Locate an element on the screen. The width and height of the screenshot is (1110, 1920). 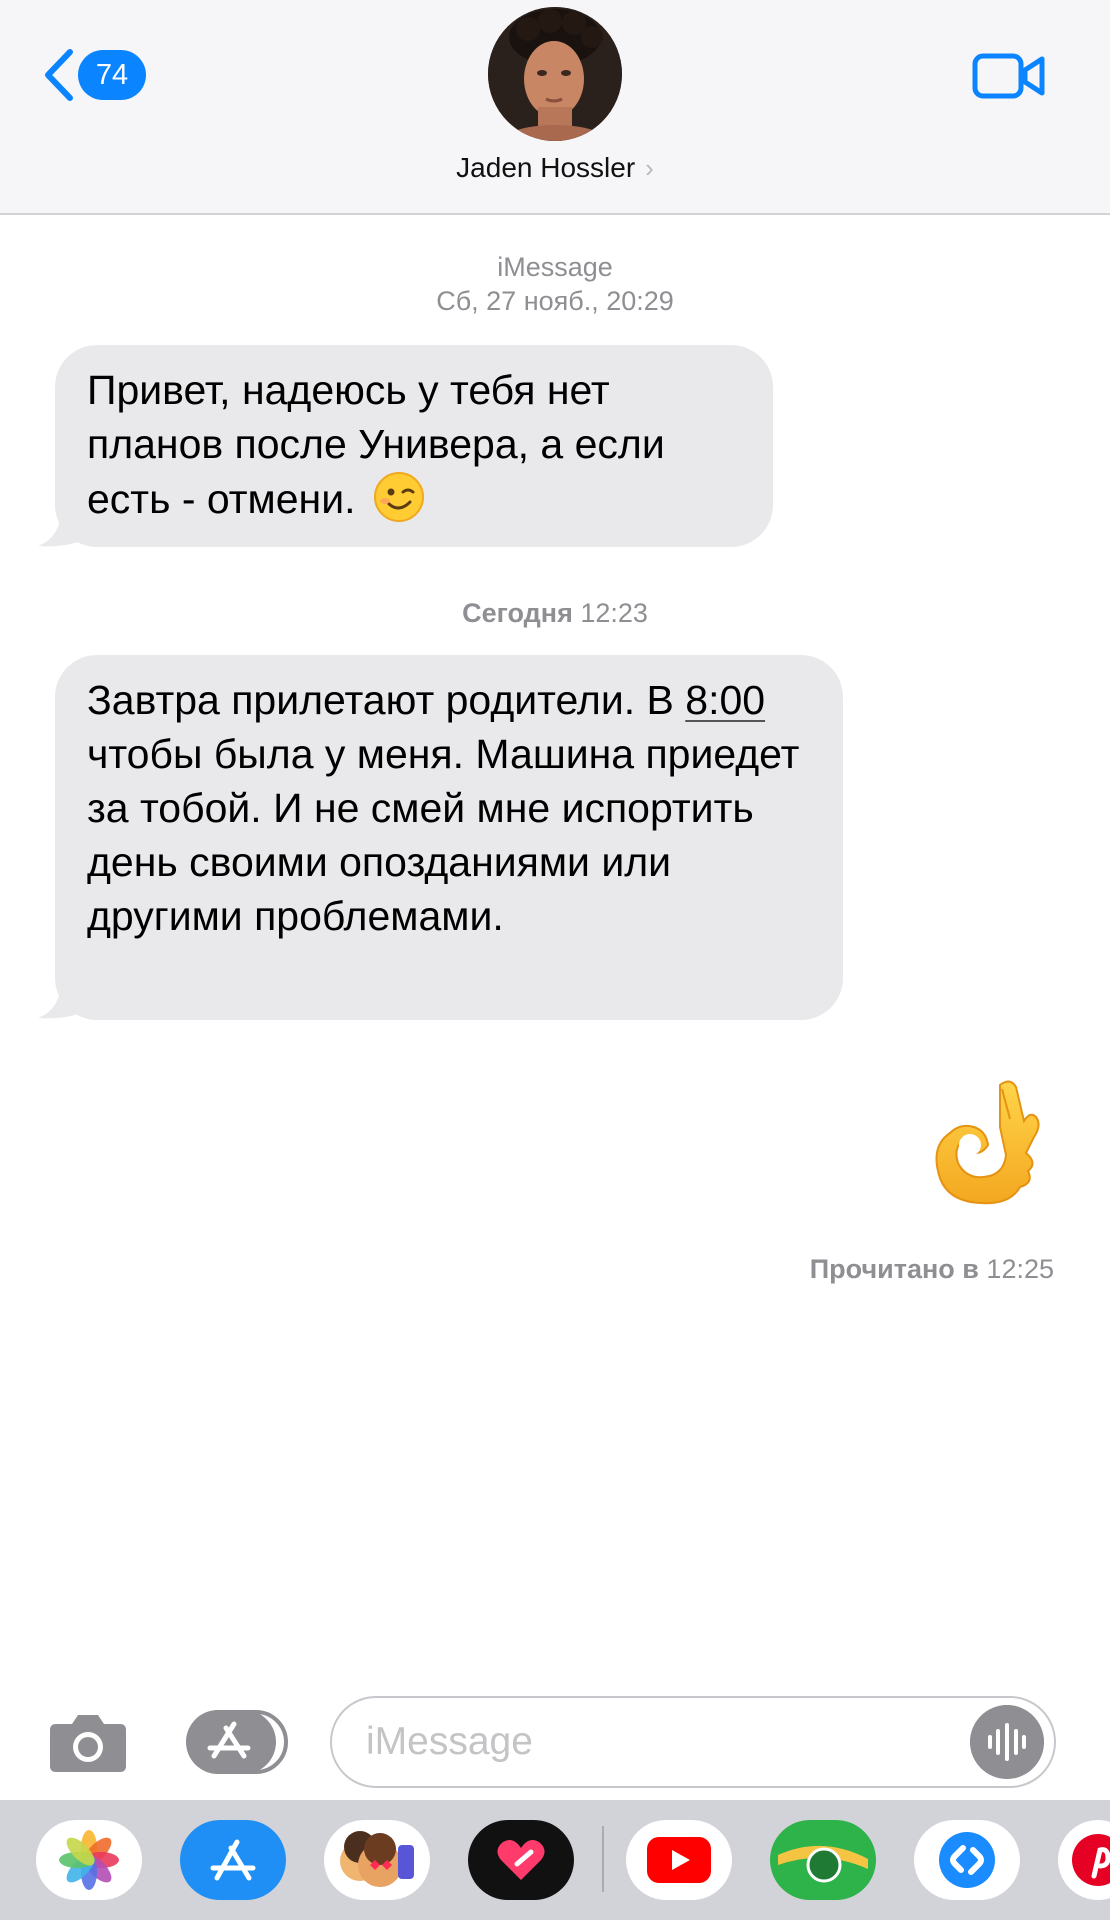
back-button: 74 is located at coordinates (93, 75).